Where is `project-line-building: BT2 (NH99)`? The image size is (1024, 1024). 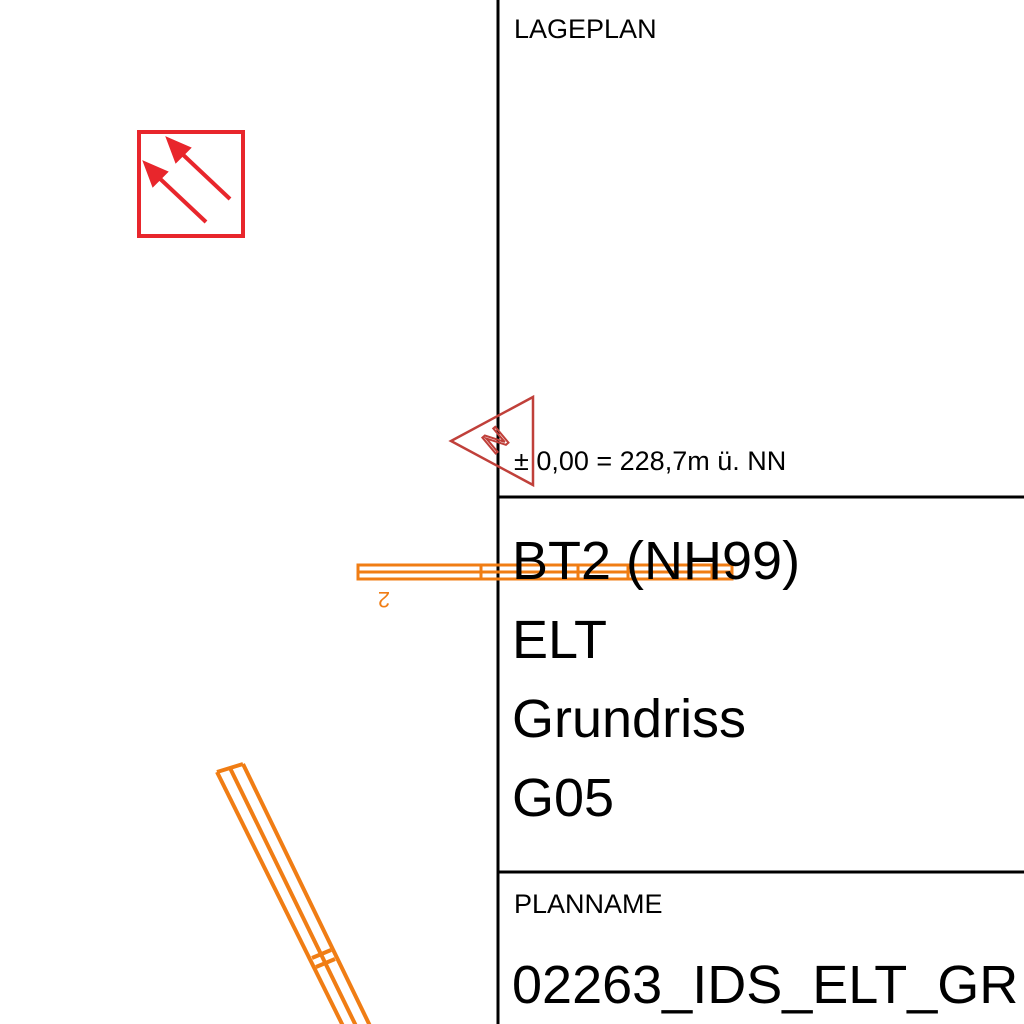 project-line-building: BT2 (NH99) is located at coordinates (656, 561).